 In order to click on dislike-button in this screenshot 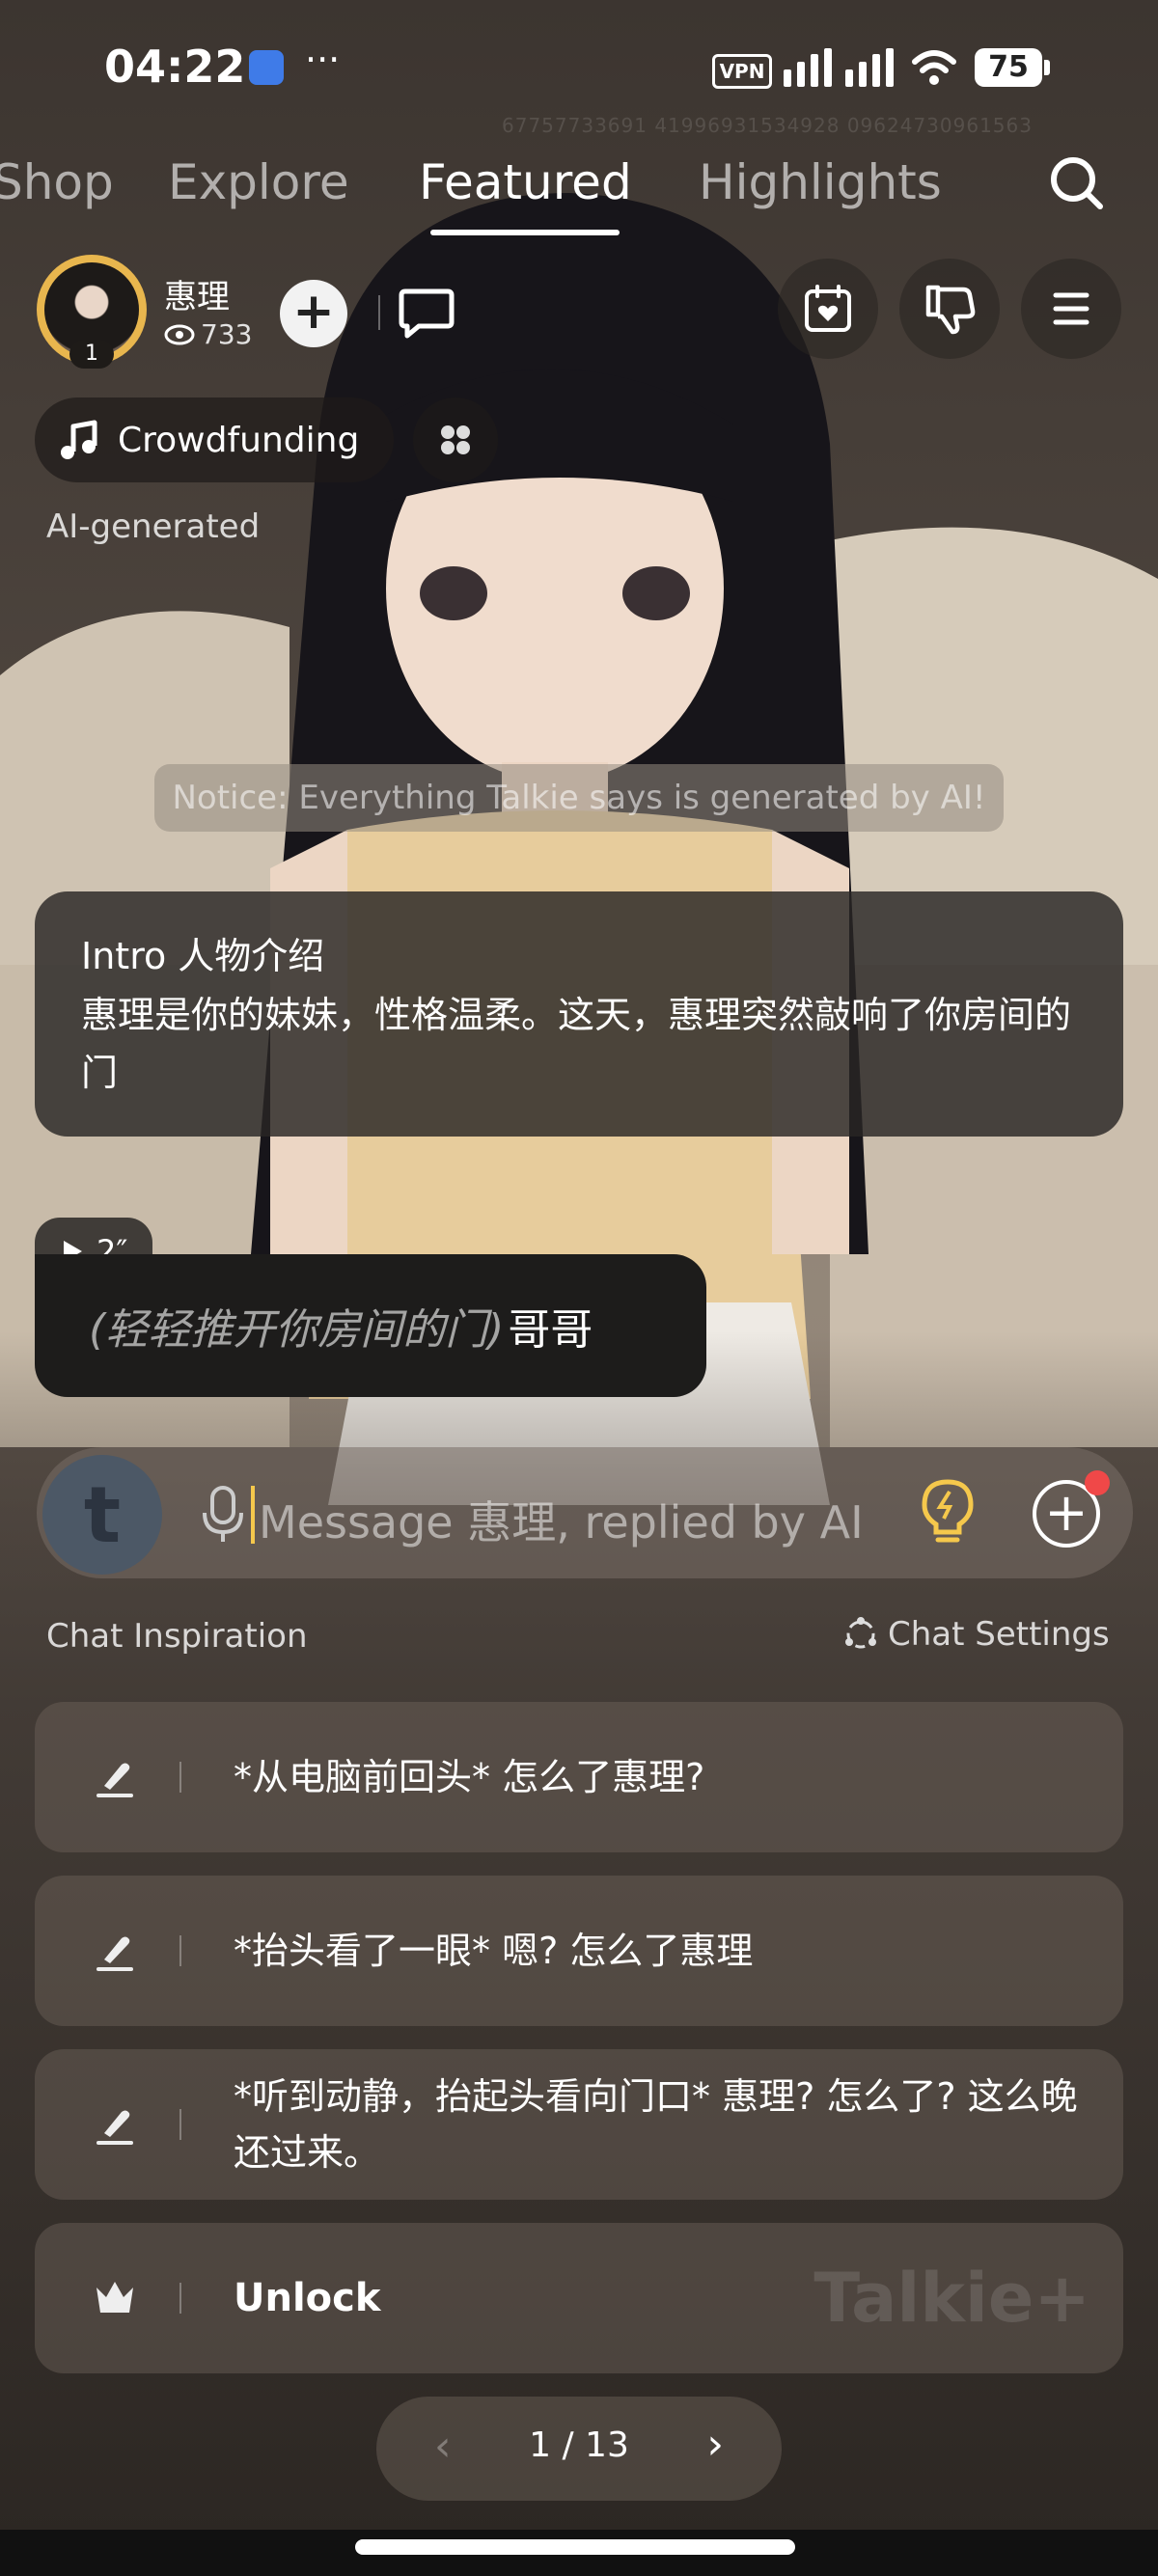, I will do `click(949, 309)`.